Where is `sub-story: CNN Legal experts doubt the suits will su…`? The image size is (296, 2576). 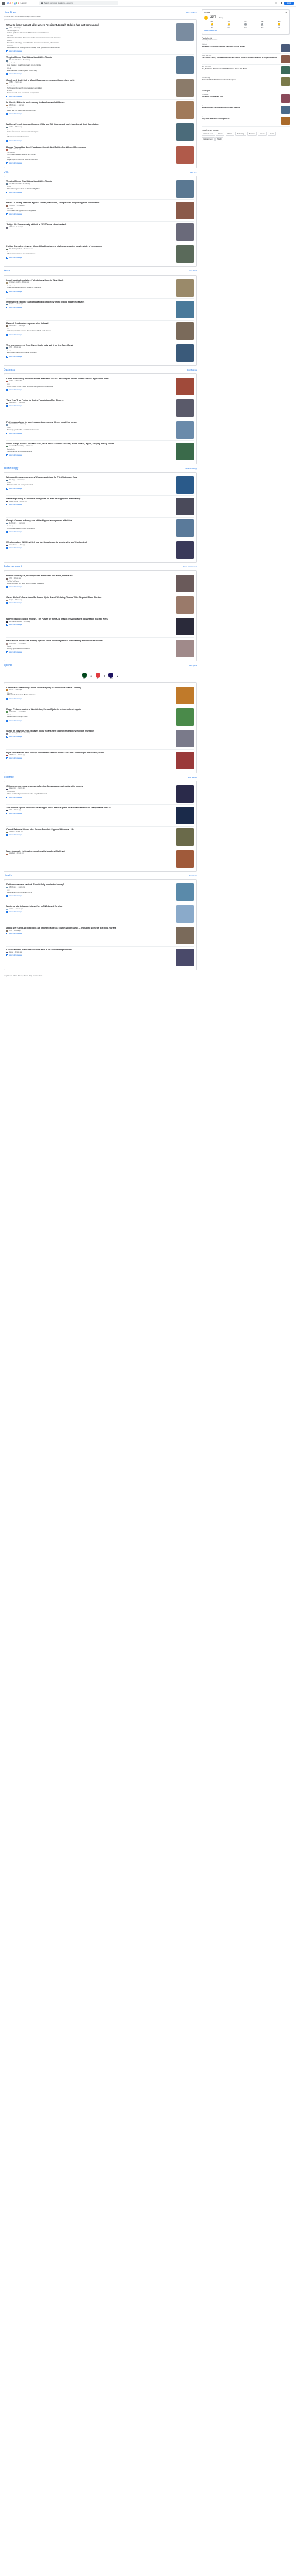 sub-story: CNN Legal experts doubt the suits will su… is located at coordinates (90, 159).